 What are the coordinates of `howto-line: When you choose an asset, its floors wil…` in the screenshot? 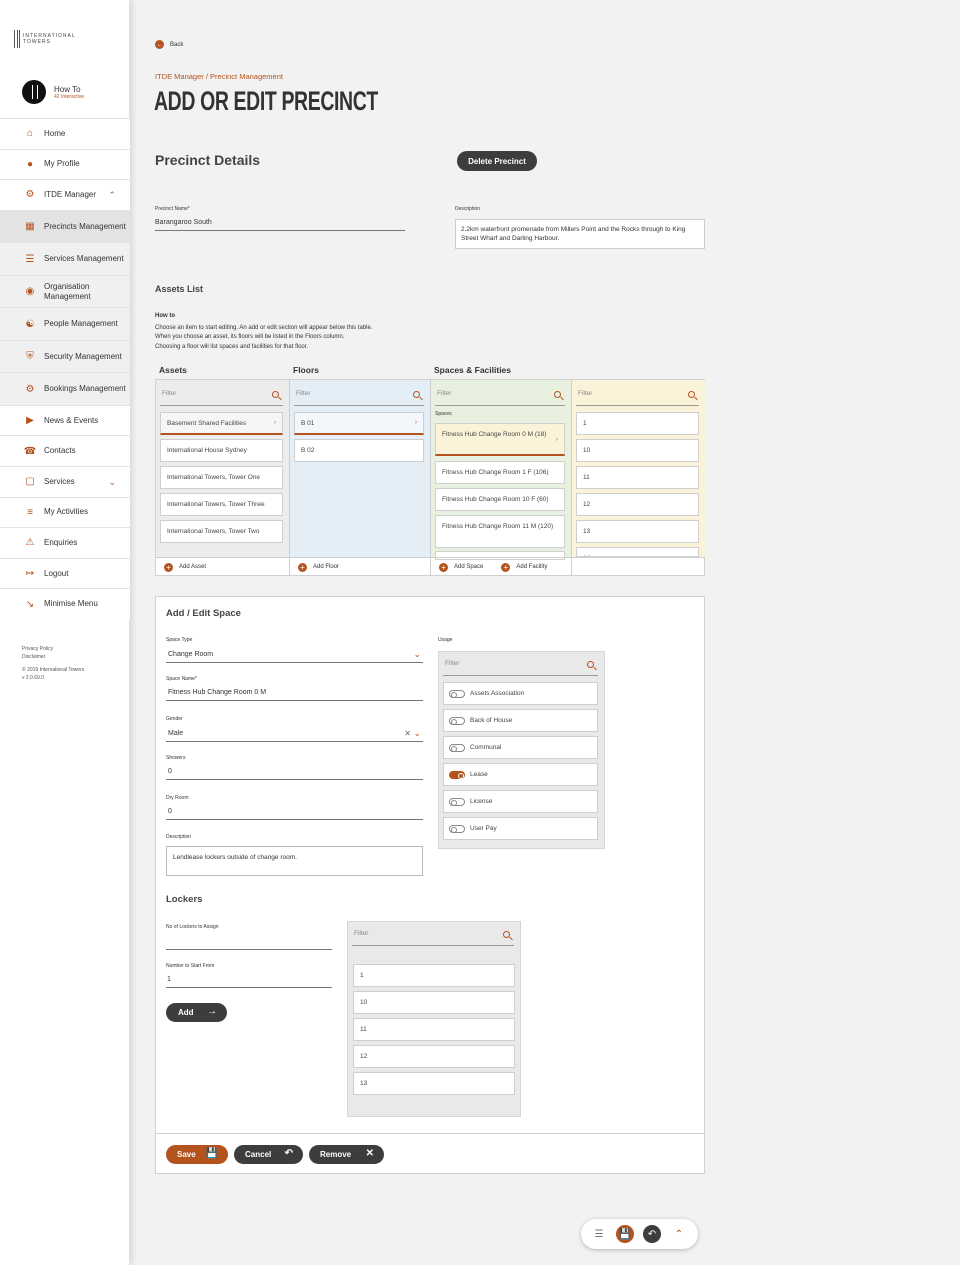 It's located at (250, 337).